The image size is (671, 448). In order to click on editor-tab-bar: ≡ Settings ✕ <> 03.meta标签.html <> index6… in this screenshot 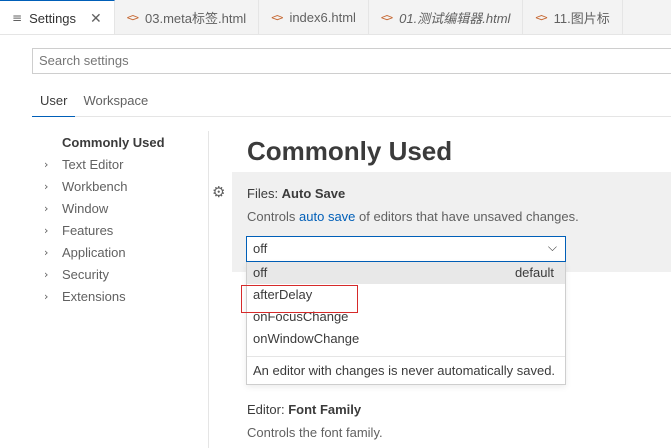, I will do `click(335, 17)`.